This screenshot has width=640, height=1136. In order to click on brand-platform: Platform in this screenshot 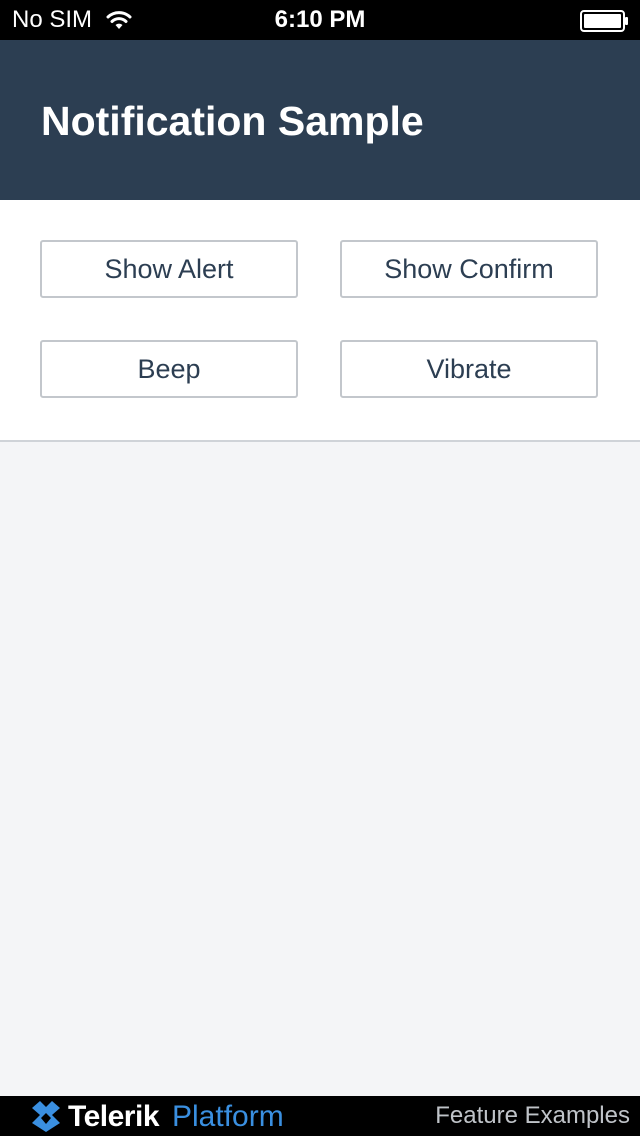, I will do `click(228, 1116)`.